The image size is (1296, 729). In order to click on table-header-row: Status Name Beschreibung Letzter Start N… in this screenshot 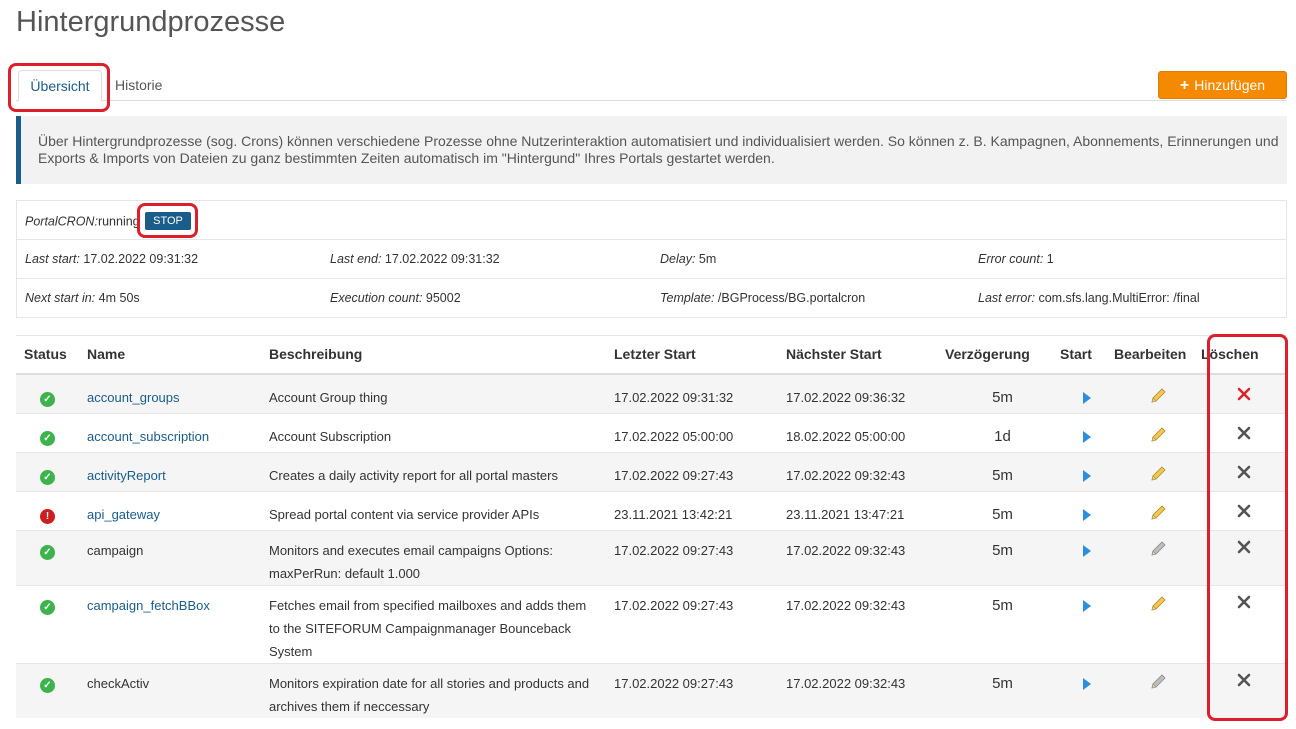, I will do `click(651, 355)`.